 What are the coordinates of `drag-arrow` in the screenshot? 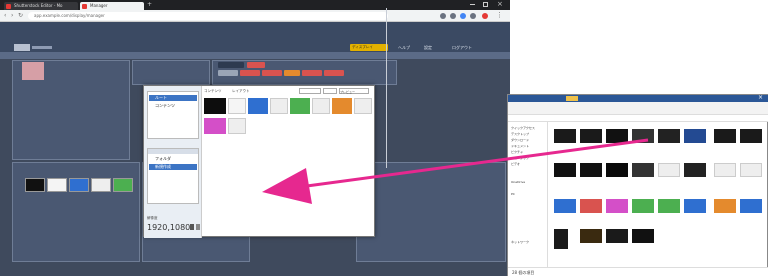 It's located at (455, 171).